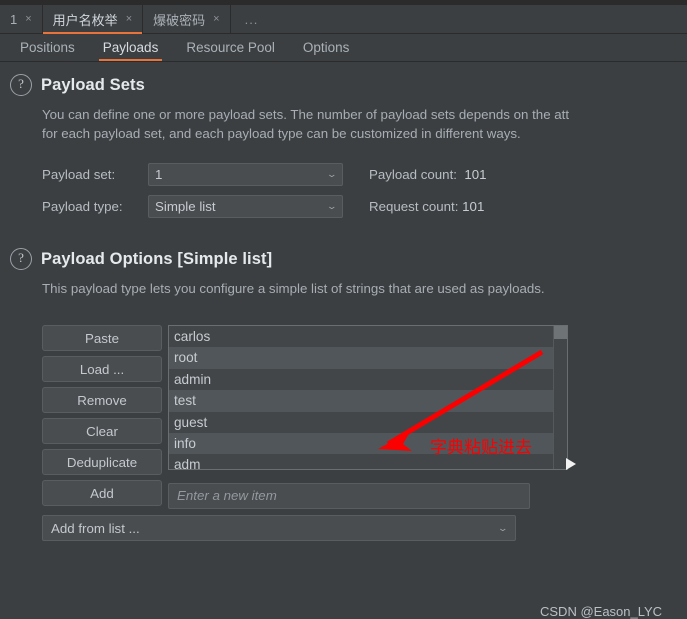 The image size is (687, 619). What do you see at coordinates (279, 528) in the screenshot?
I see `add-from-list-select: Add from list ... ⌄` at bounding box center [279, 528].